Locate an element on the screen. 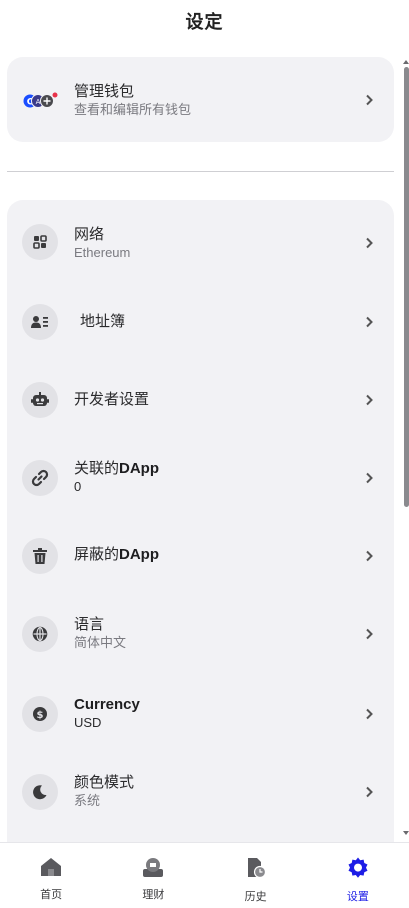 The image size is (409, 908). tab-home: 首页 is located at coordinates (51, 875).